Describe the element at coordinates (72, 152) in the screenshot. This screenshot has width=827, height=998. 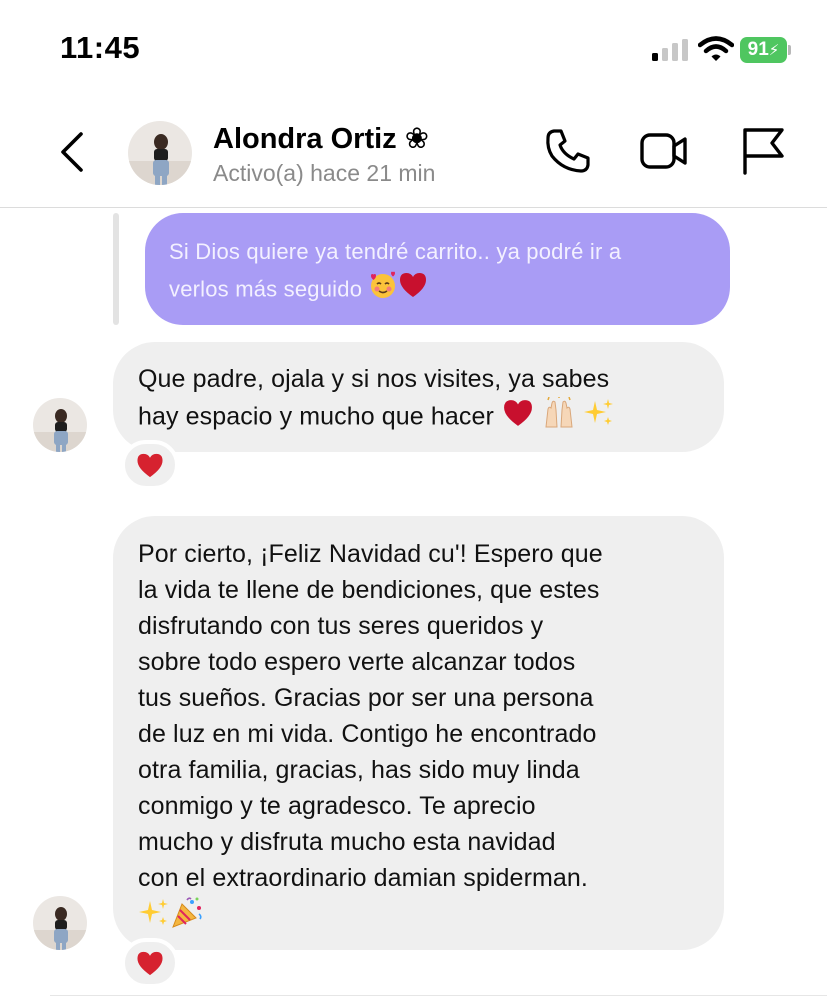
I see `chevron-left-icon` at that location.